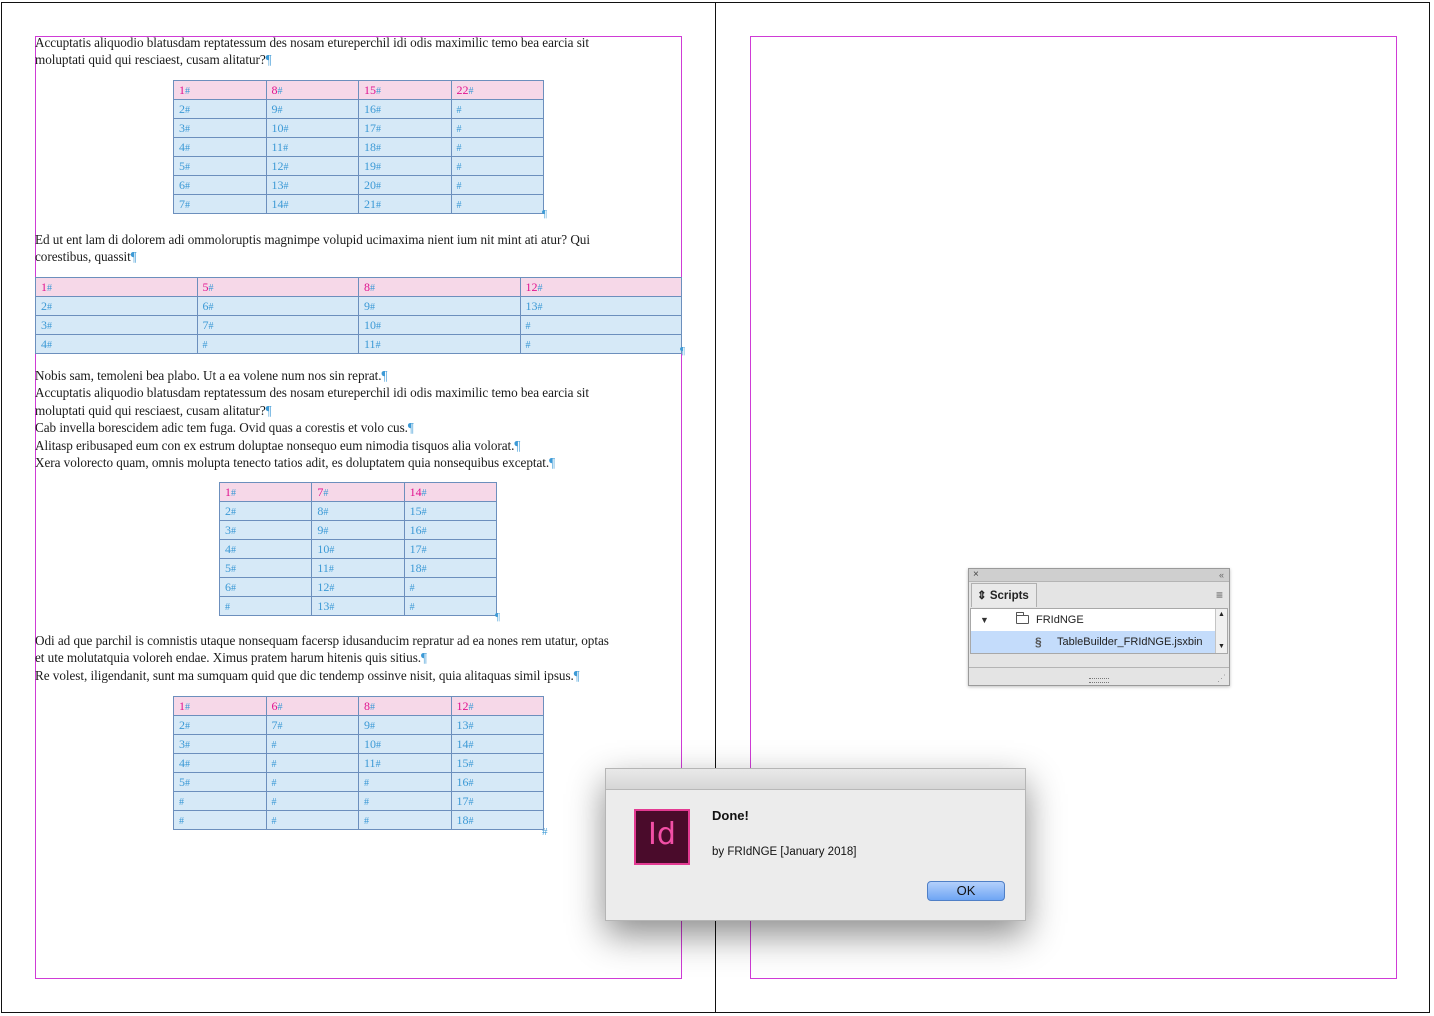 The height and width of the screenshot is (1016, 1434). I want to click on table-cell: 22#, so click(497, 90).